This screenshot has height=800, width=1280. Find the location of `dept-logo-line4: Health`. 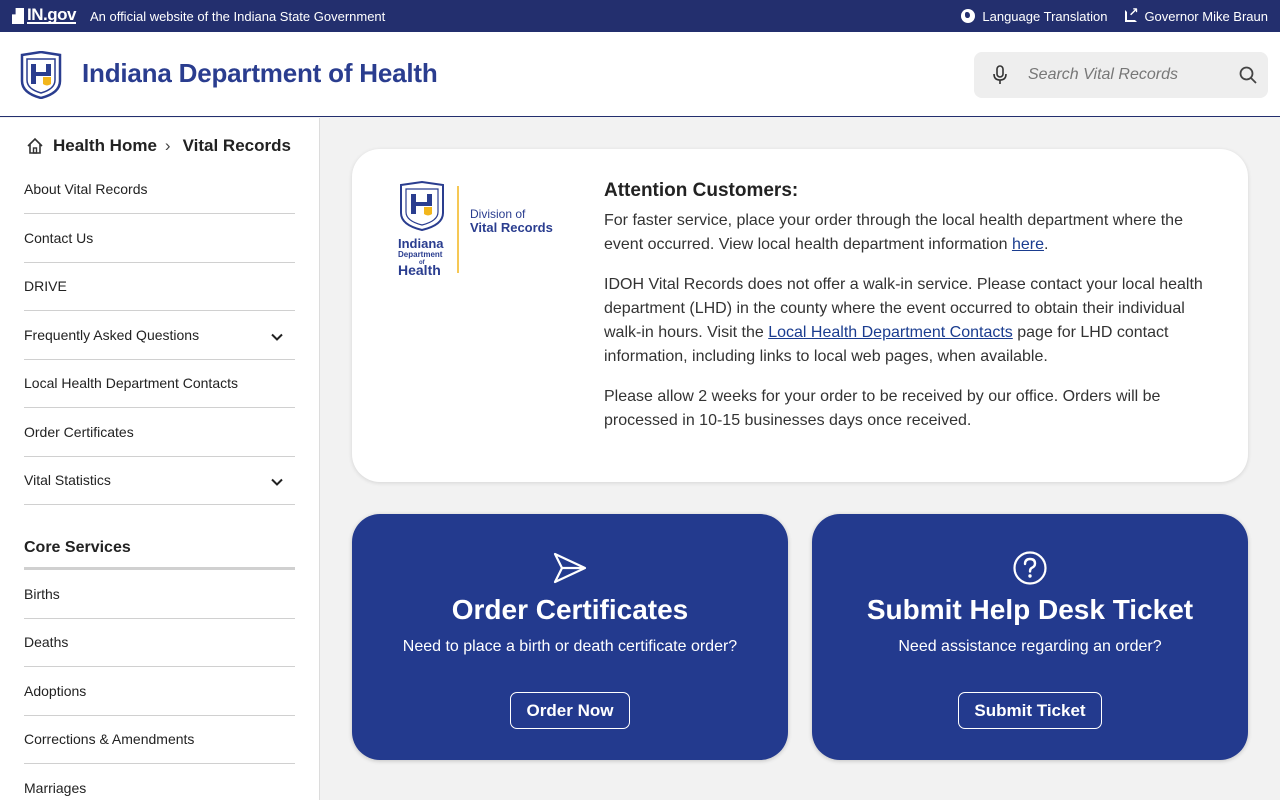

dept-logo-line4: Health is located at coordinates (419, 270).